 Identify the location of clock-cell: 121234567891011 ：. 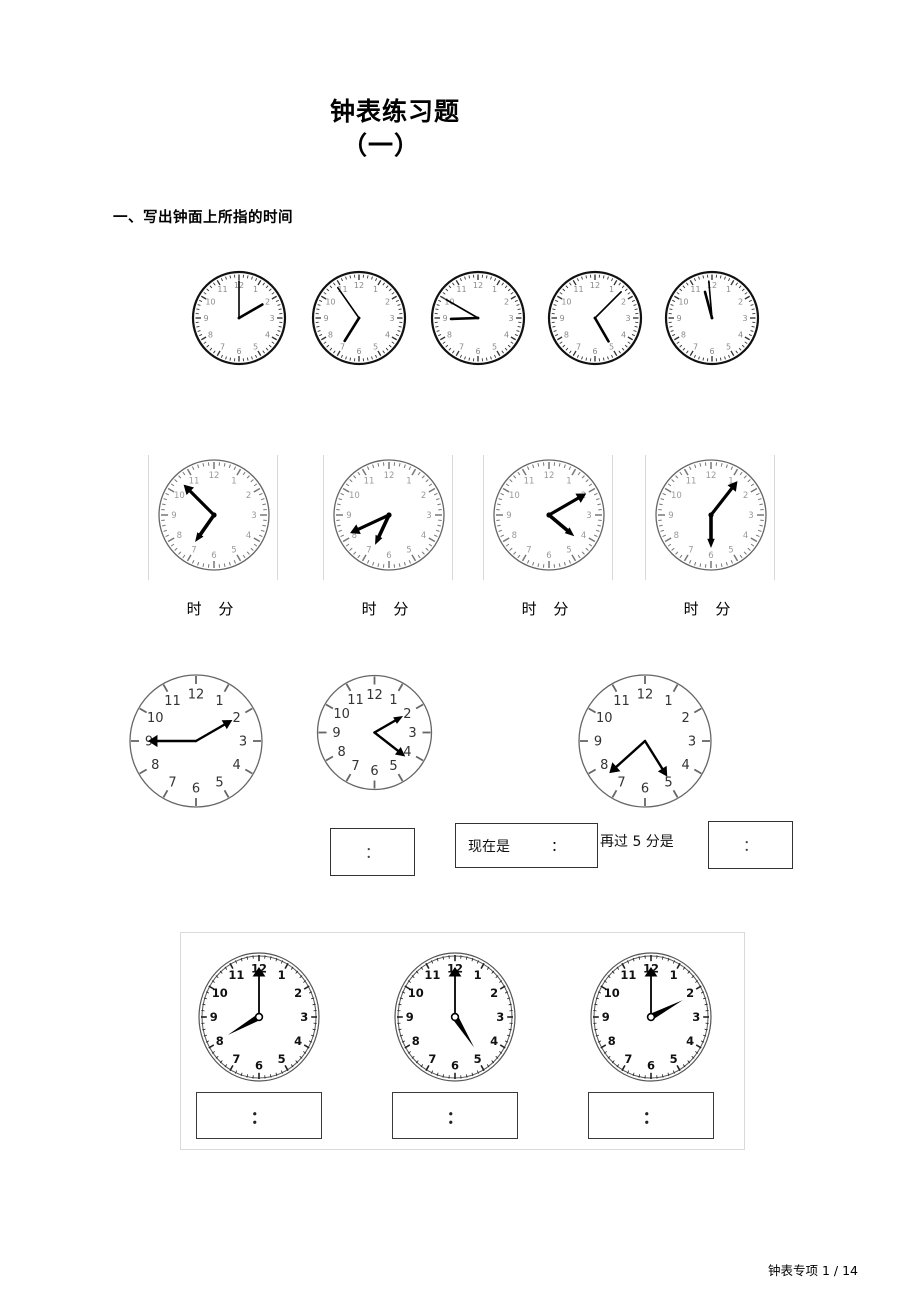
(455, 1047).